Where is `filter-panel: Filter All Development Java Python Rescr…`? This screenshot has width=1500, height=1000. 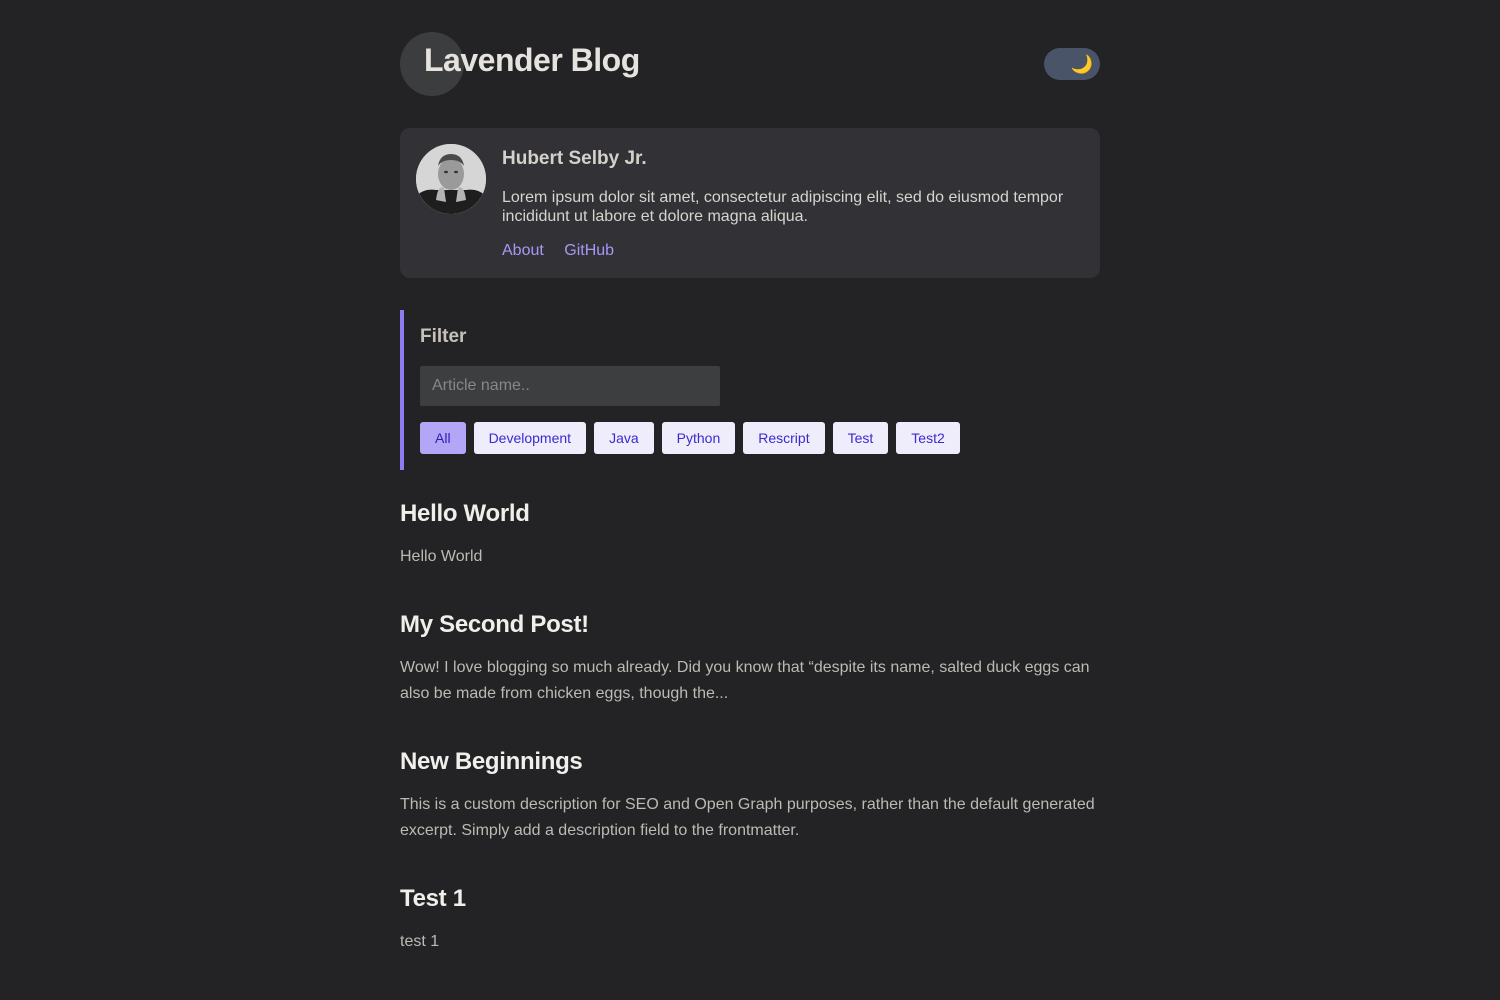
filter-panel: Filter All Development Java Python Rescr… is located at coordinates (750, 390).